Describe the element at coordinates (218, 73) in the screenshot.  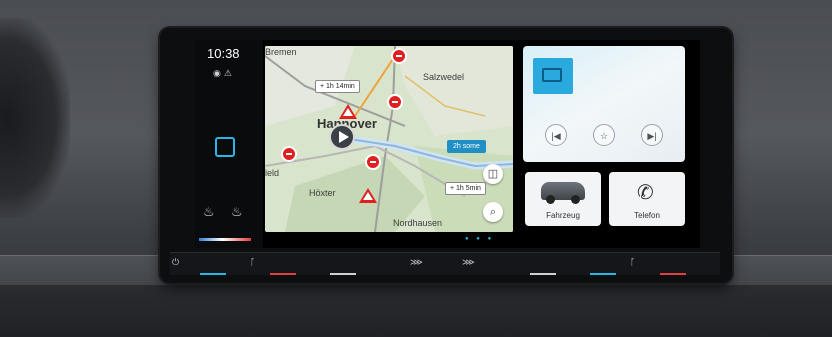
I see `globe-icon: ◉` at that location.